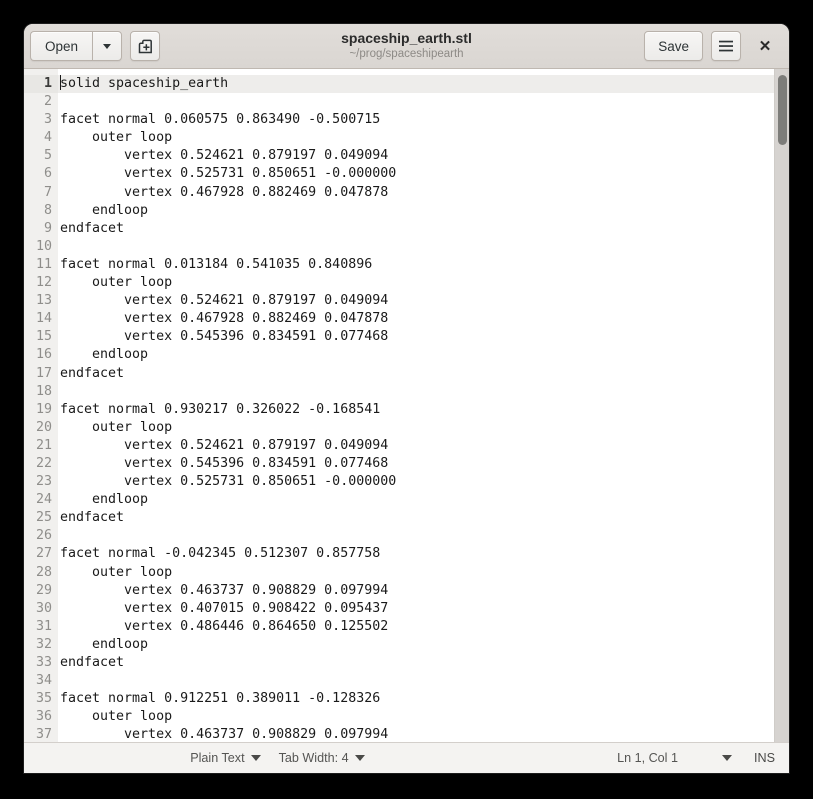 This screenshot has width=813, height=799. Describe the element at coordinates (47, 156) in the screenshot. I see `line-number: 5` at that location.